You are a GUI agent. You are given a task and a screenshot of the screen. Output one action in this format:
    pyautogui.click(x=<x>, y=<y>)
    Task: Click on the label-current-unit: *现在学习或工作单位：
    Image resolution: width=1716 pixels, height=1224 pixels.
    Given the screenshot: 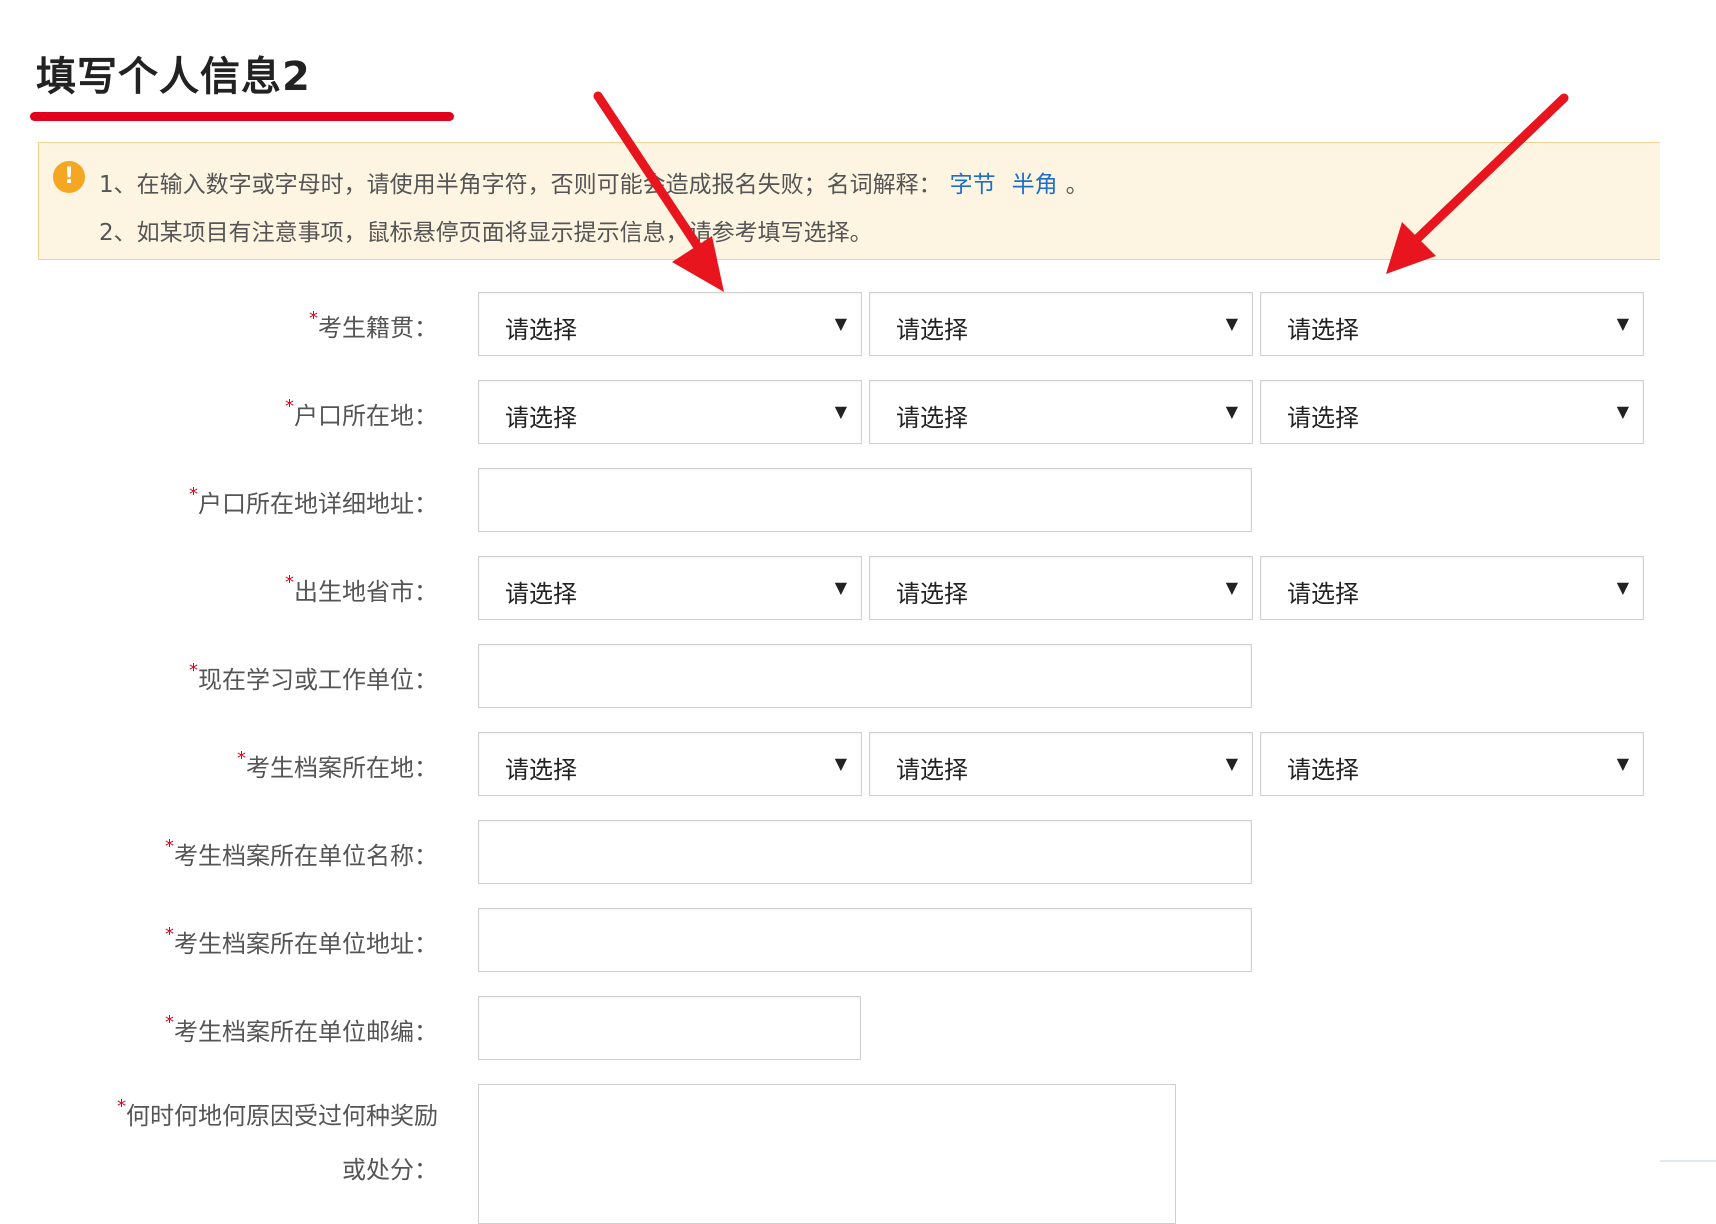 What is the action you would take?
    pyautogui.click(x=313, y=677)
    